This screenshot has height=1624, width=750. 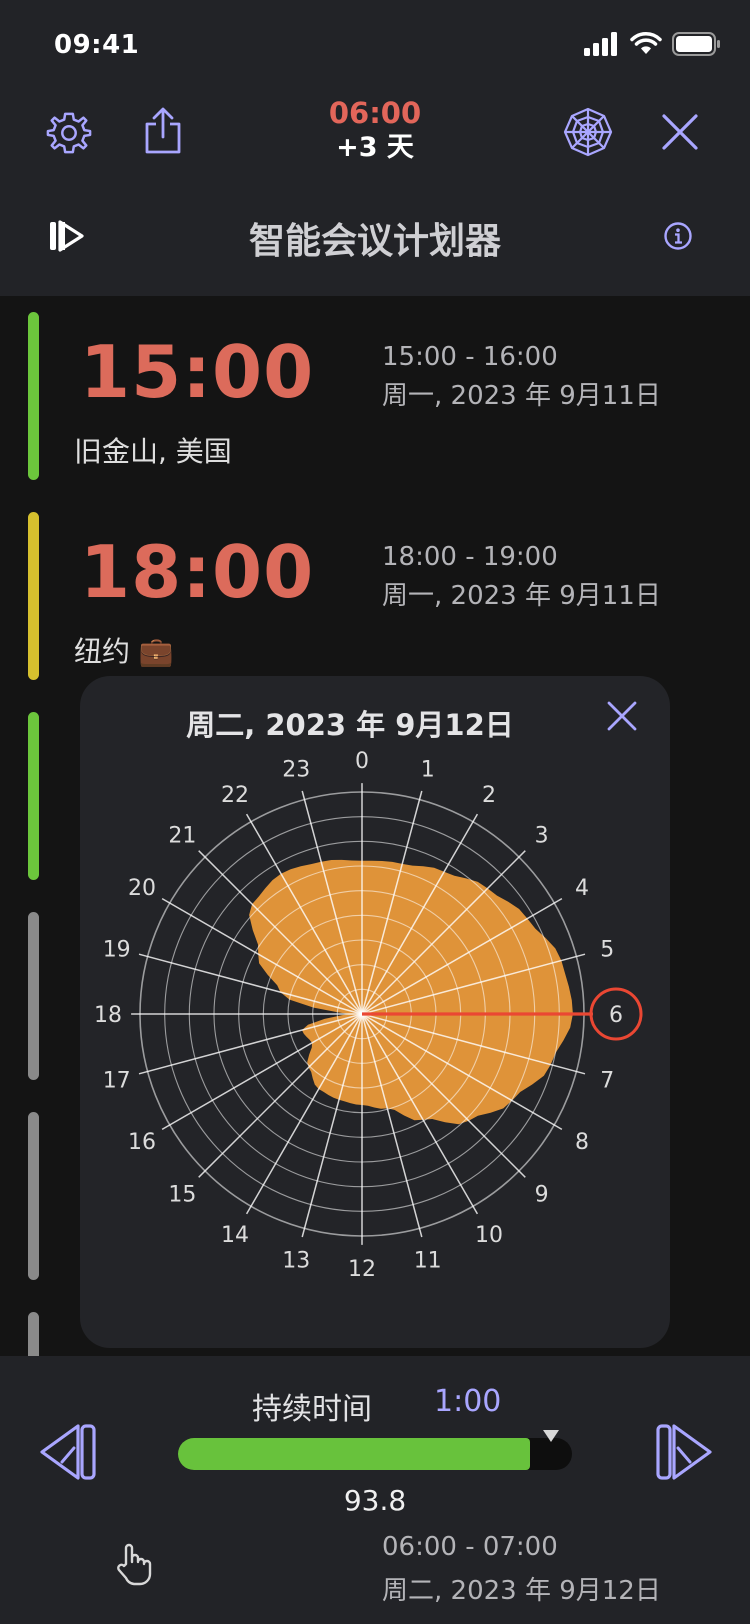 I want to click on drag-hand-button, so click(x=134, y=1564).